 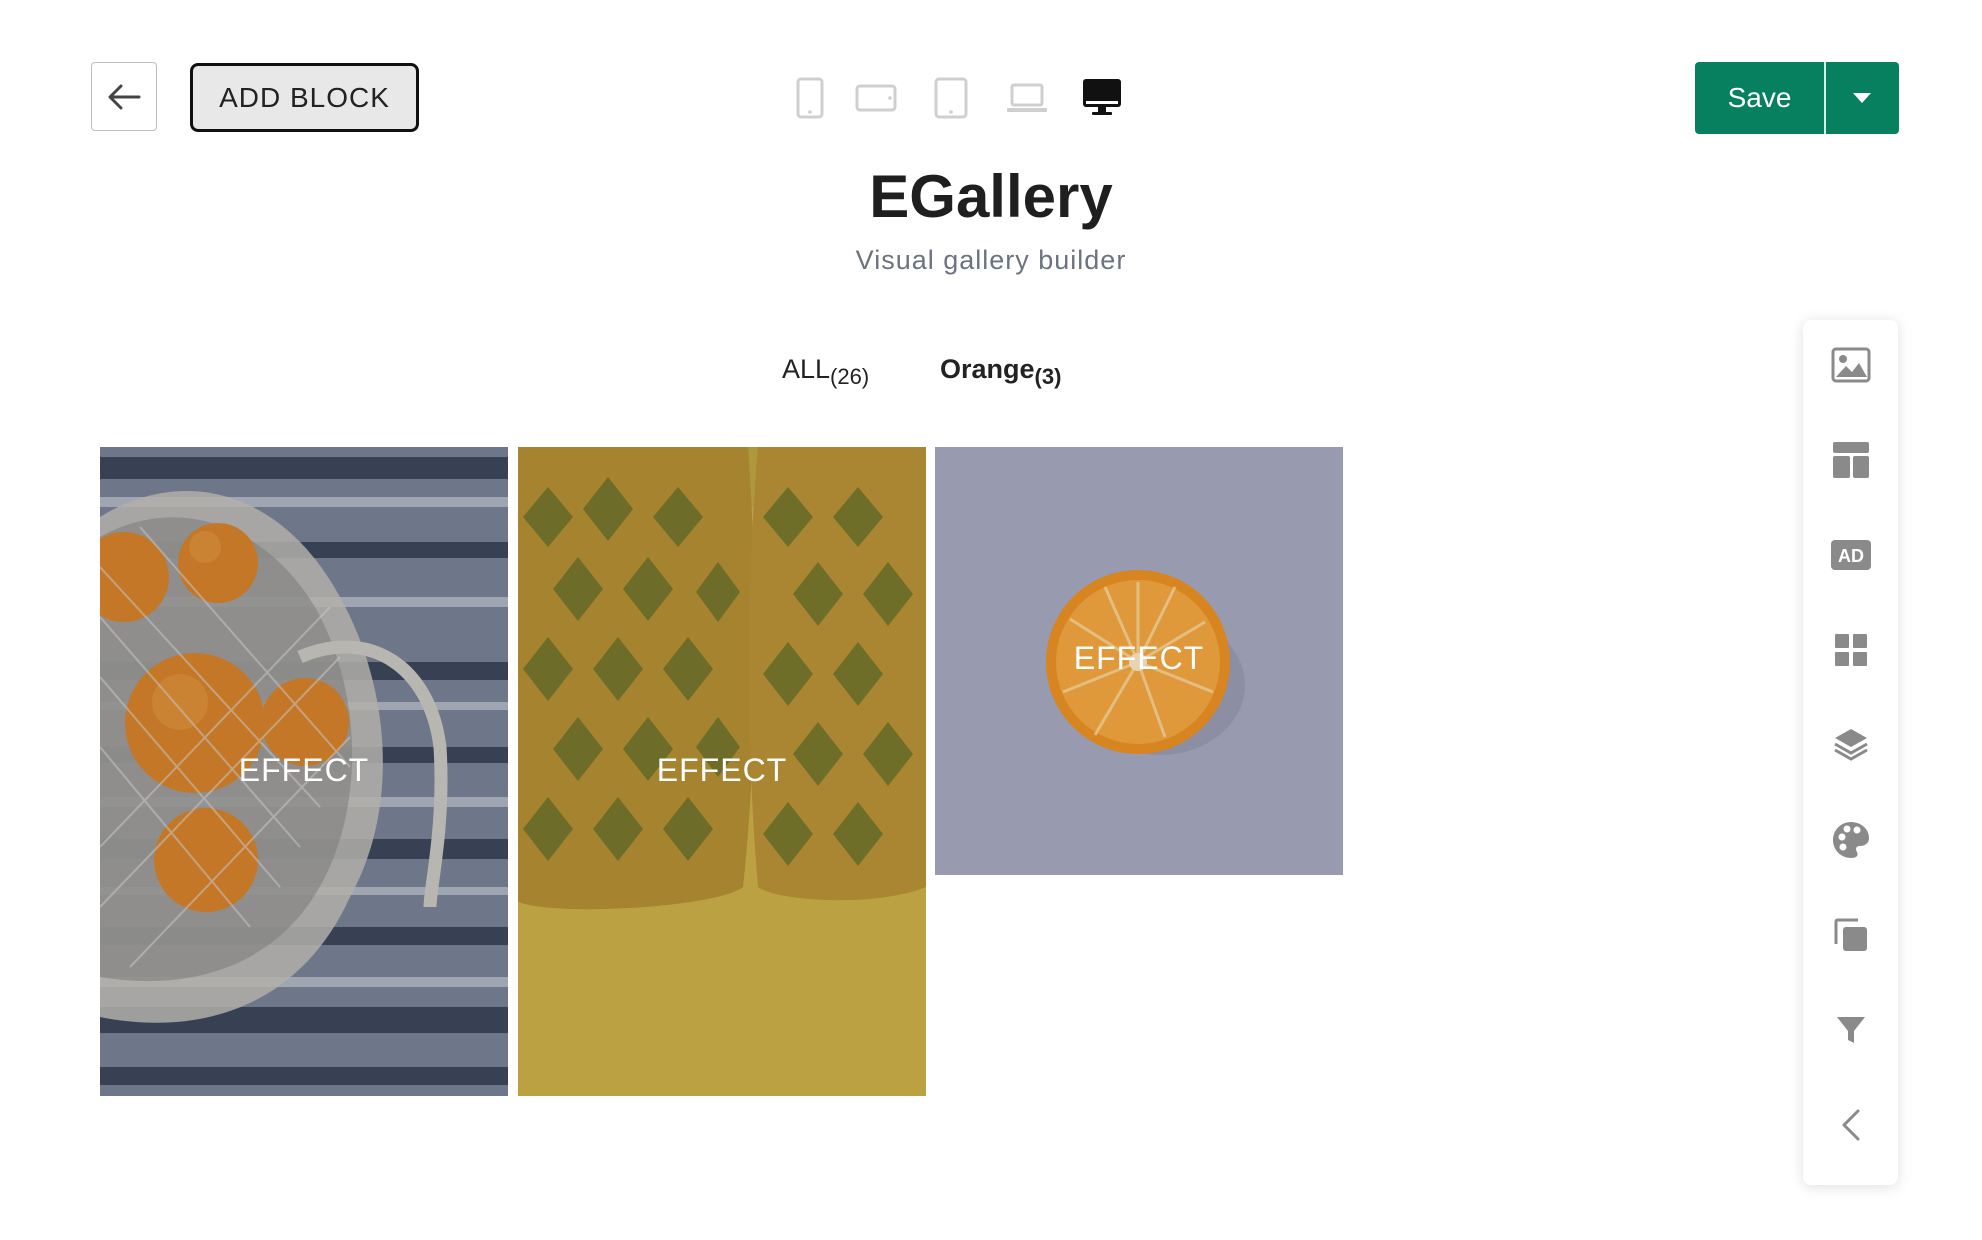 I want to click on collapse-icon, so click(x=1850, y=1125).